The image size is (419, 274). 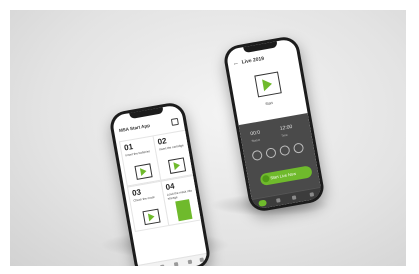 What do you see at coordinates (256, 140) in the screenshot?
I see `stat-label-1: Status` at bounding box center [256, 140].